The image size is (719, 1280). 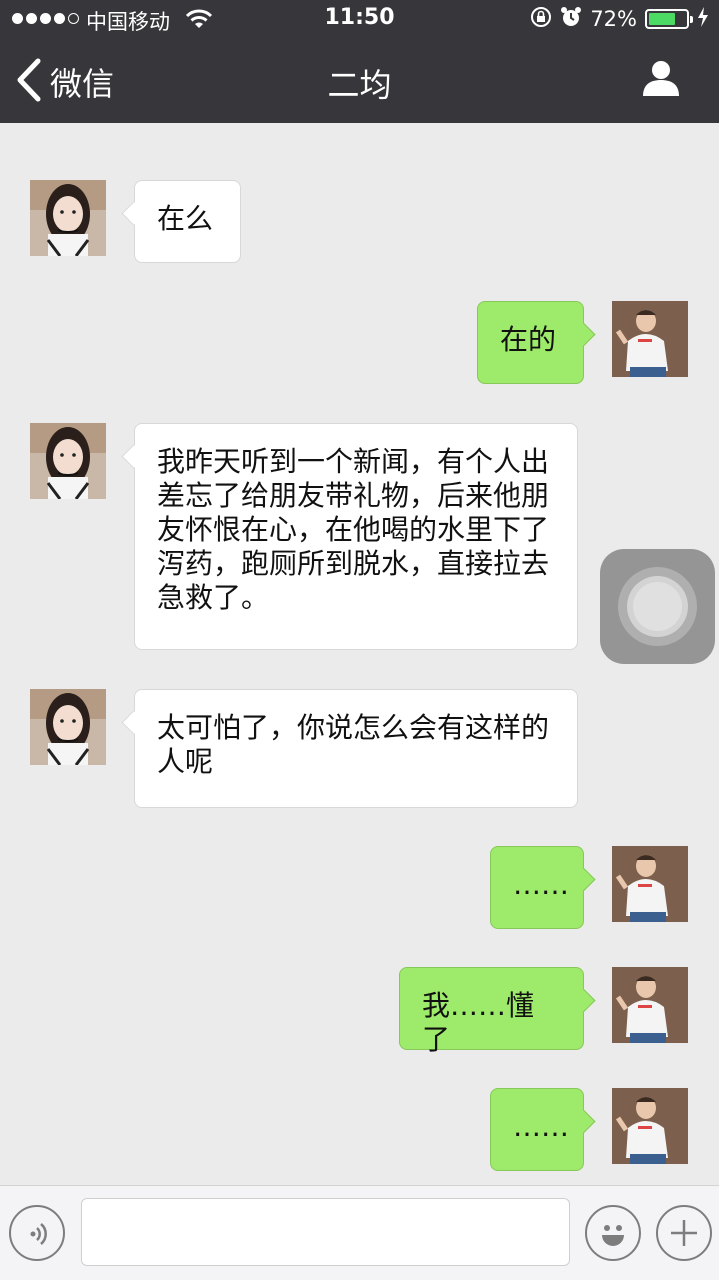 What do you see at coordinates (703, 19) in the screenshot?
I see `charging-icon` at bounding box center [703, 19].